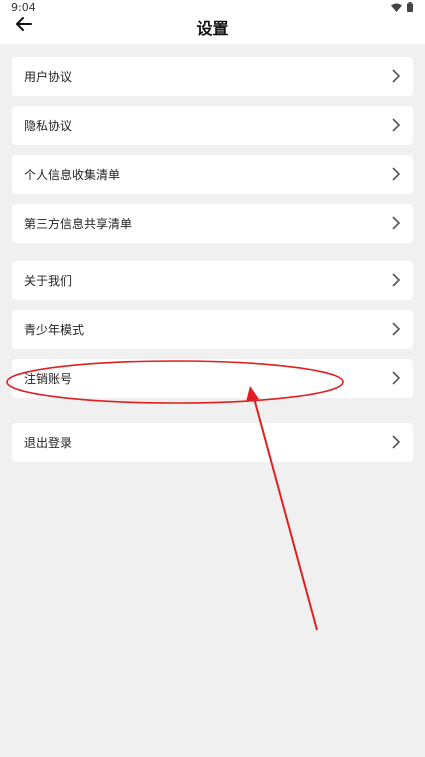 This screenshot has height=757, width=425. What do you see at coordinates (48, 379) in the screenshot?
I see `menu-item-label: 注销账号` at bounding box center [48, 379].